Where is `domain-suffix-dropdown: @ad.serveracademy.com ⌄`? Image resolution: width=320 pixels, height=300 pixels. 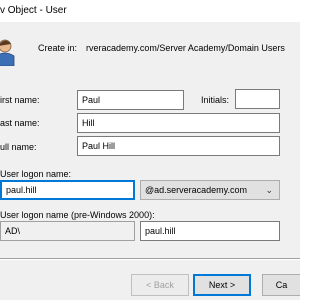
domain-suffix-dropdown: @ad.serveracademy.com ⌄ is located at coordinates (210, 190).